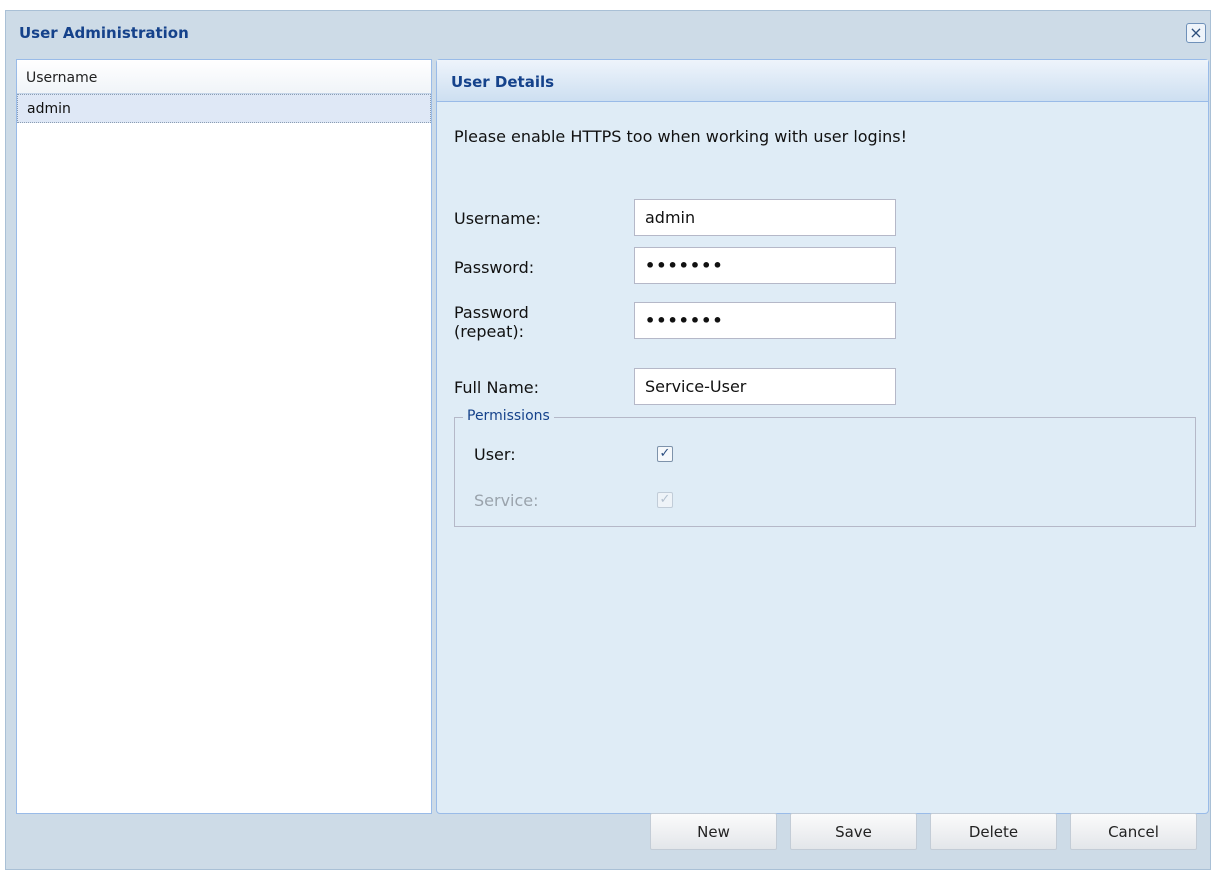 Image resolution: width=1211 pixels, height=870 pixels. Describe the element at coordinates (853, 831) in the screenshot. I see `save-button: Save` at that location.